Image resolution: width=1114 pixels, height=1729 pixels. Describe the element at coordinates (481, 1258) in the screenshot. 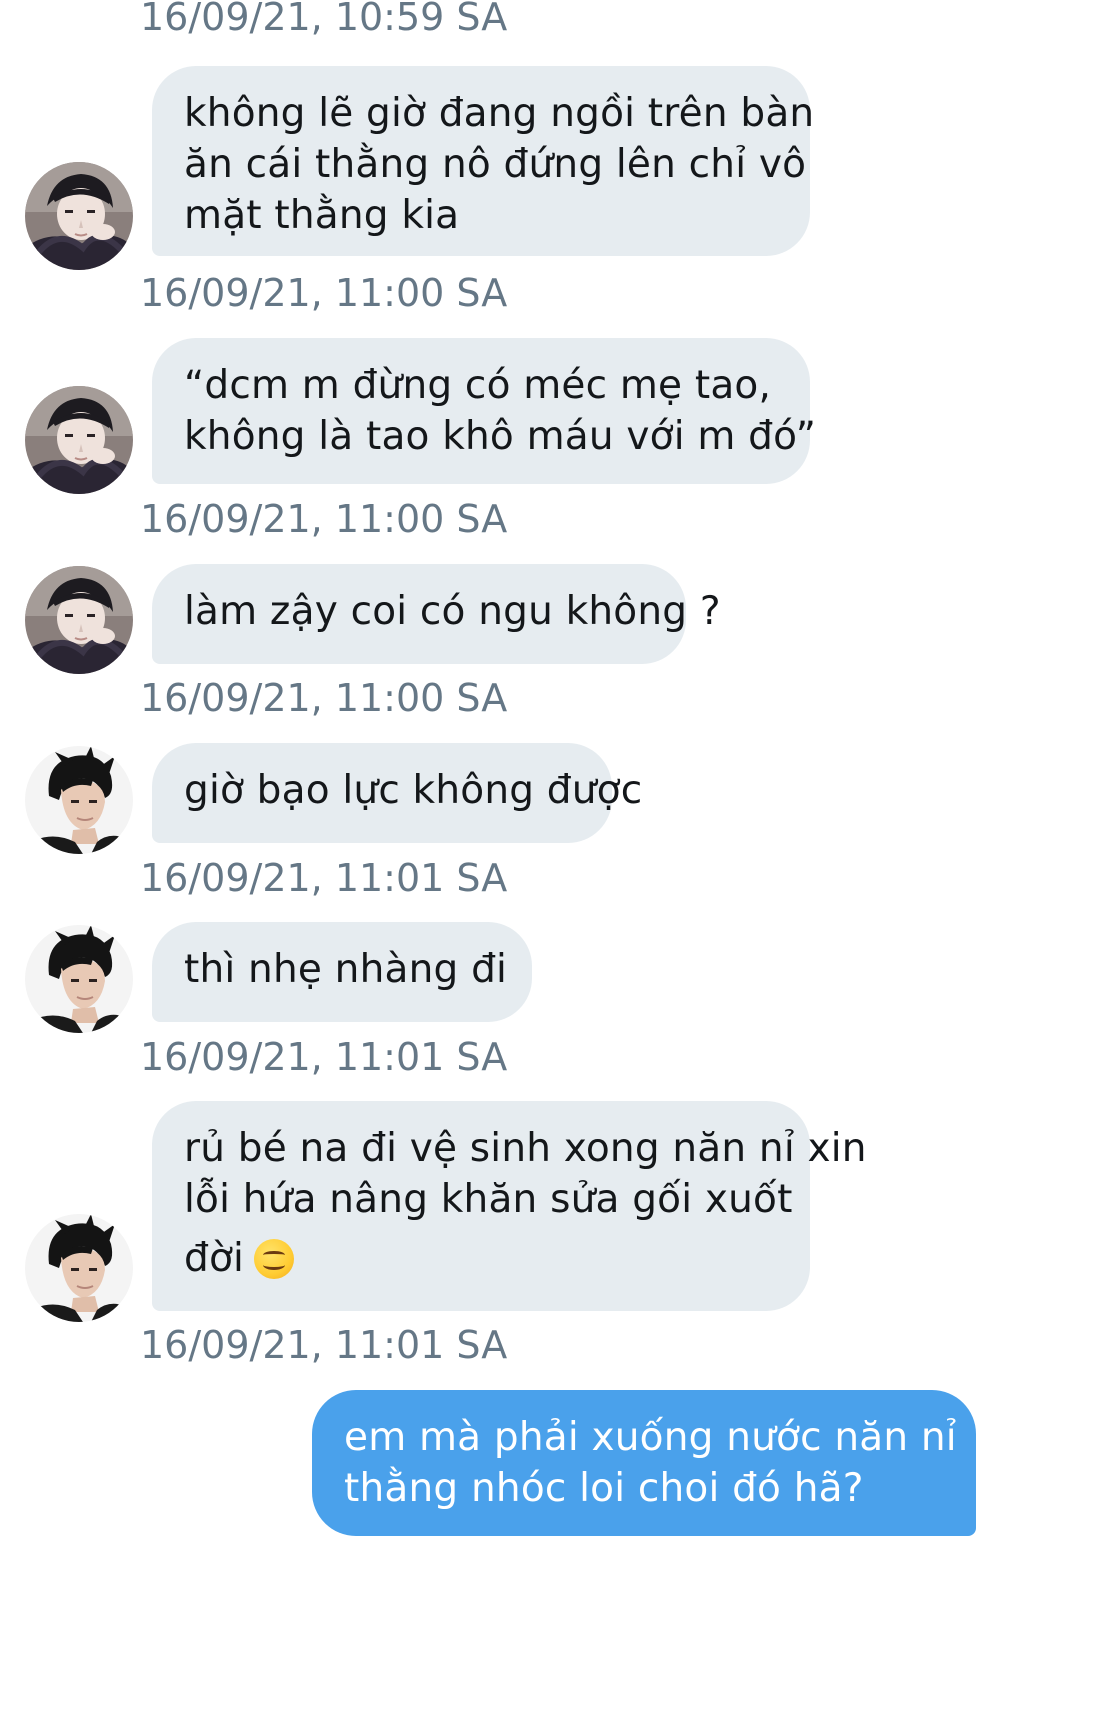

I see `message-text-last-line: đời` at that location.